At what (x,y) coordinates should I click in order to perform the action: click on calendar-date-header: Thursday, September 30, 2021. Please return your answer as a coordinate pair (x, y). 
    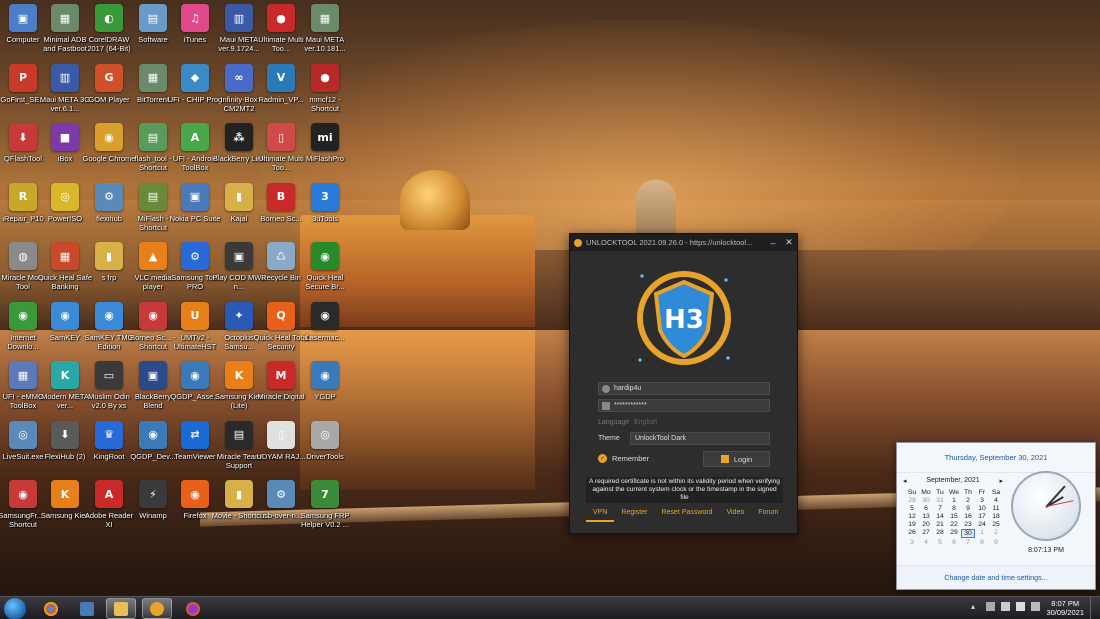
    Looking at the image, I should click on (996, 458).